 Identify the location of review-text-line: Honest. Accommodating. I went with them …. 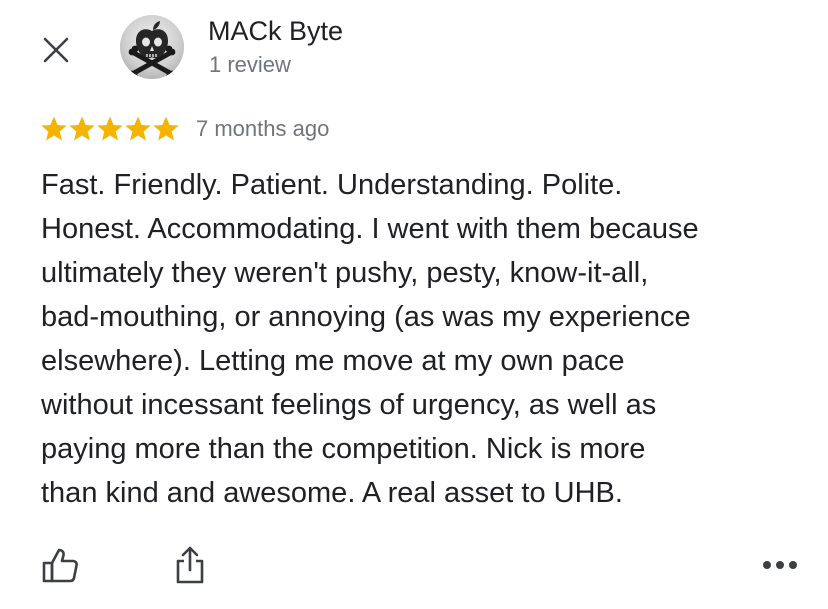
(370, 229).